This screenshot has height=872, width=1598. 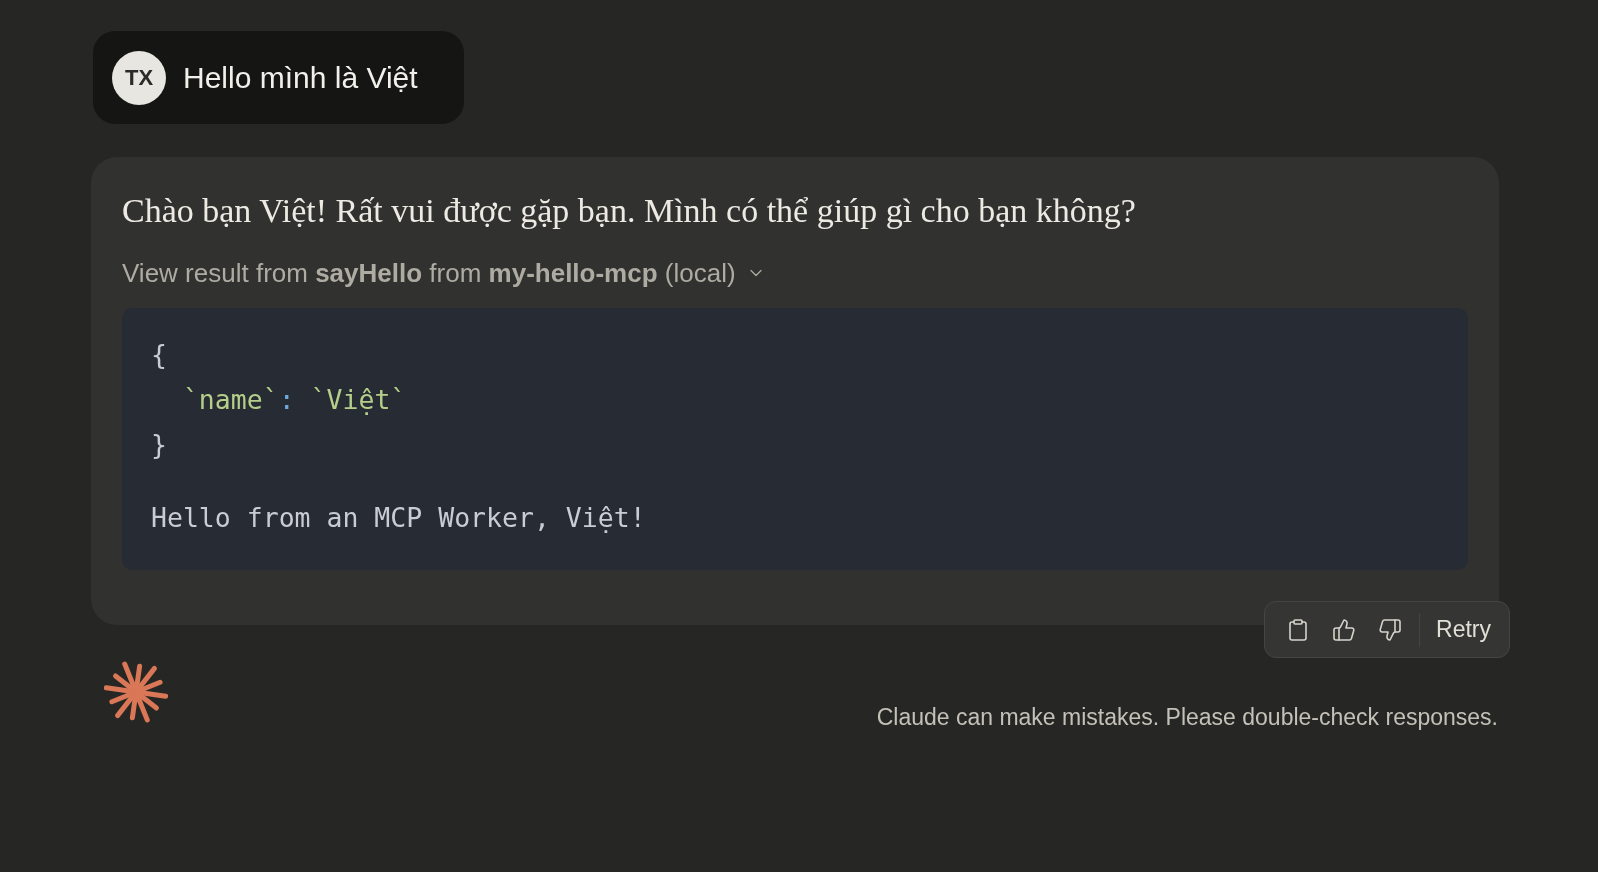 What do you see at coordinates (159, 445) in the screenshot?
I see `code-text: }` at bounding box center [159, 445].